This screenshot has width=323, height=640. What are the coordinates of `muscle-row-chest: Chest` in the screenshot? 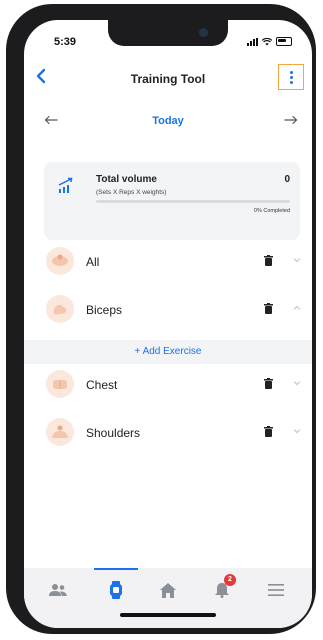 It's located at (168, 385).